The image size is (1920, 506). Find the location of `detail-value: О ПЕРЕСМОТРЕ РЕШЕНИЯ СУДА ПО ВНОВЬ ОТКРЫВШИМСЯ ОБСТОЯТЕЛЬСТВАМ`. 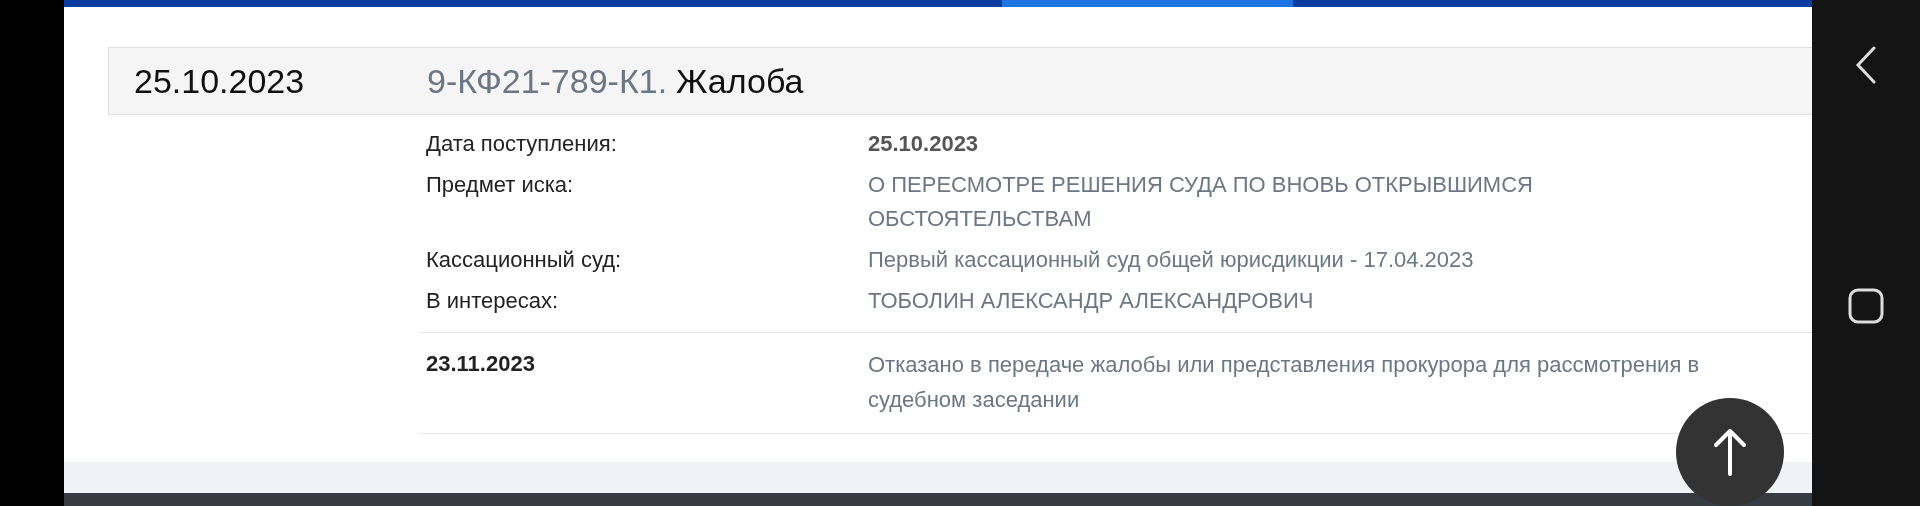

detail-value: О ПЕРЕСМОТРЕ РЕШЕНИЯ СУДА ПО ВНОВЬ ОТКРЫВШИМСЯ ОБСТОЯТЕЛЬСТВАМ is located at coordinates (1201, 202).